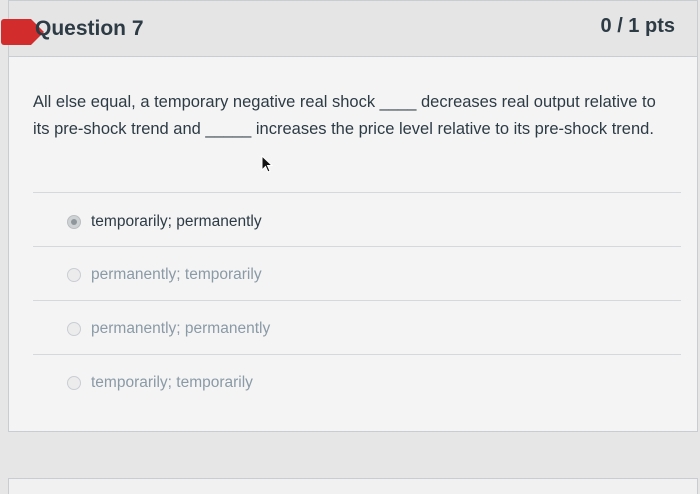 The width and height of the screenshot is (700, 494). What do you see at coordinates (172, 382) in the screenshot?
I see `answer-label: temporarily; temporarily` at bounding box center [172, 382].